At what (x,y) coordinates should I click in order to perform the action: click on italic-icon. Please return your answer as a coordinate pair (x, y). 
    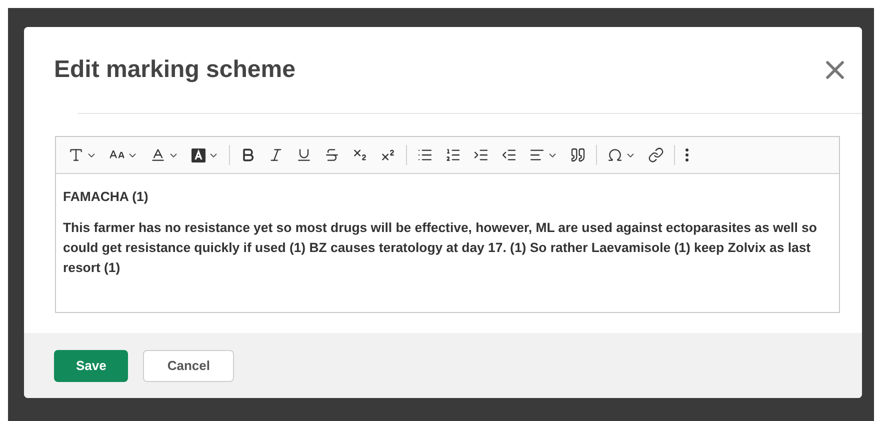
    Looking at the image, I should click on (276, 155).